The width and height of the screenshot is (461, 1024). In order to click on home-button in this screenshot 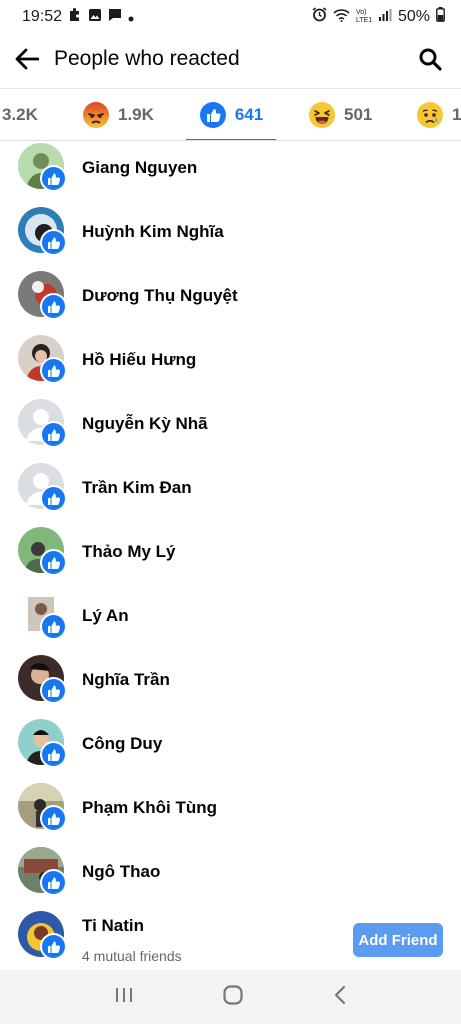, I will do `click(233, 997)`.